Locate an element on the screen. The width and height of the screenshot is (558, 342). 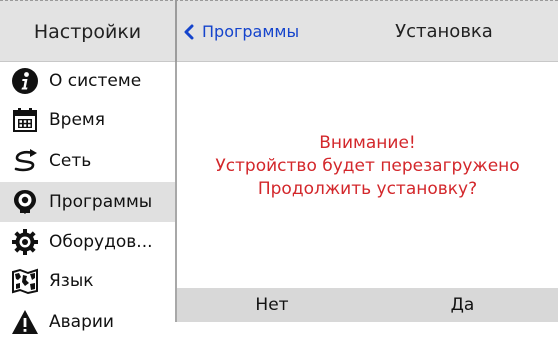
back-button: Программы is located at coordinates (241, 31).